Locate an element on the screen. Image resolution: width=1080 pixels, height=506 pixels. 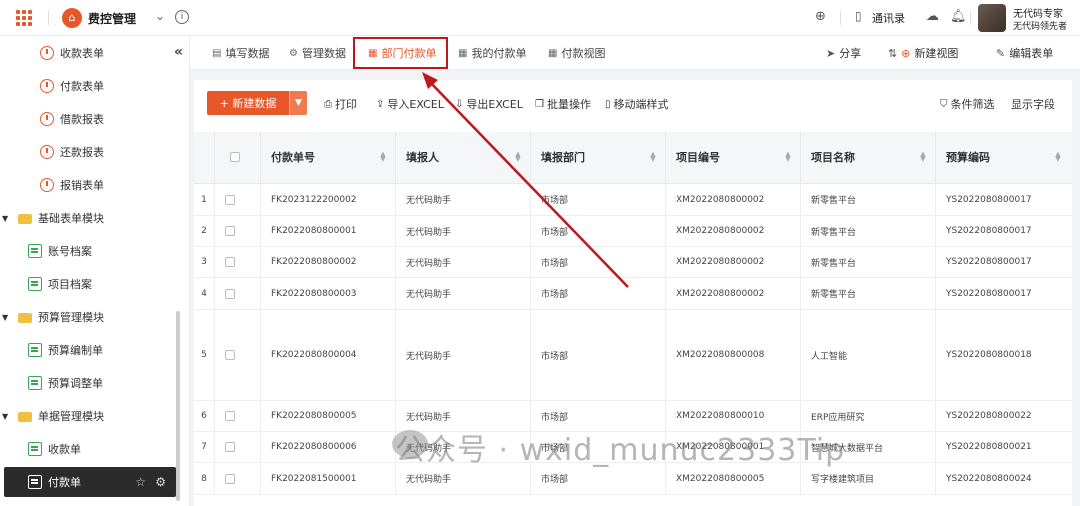
contacts-icon: ▯ is located at coordinates (858, 16).